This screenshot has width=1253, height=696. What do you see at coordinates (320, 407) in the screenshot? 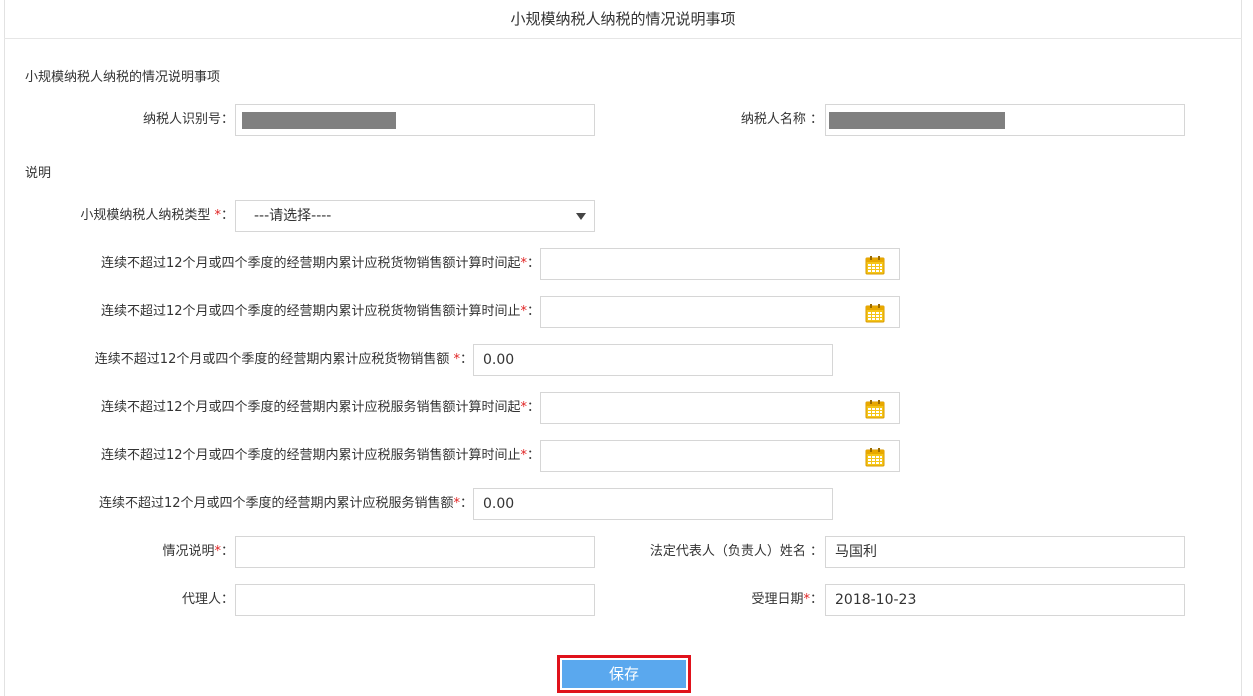
I see `service-start-label: 连续不超过12个月或四个季度的经营期内累计应税服务销售额计算时间起*：` at bounding box center [320, 407].